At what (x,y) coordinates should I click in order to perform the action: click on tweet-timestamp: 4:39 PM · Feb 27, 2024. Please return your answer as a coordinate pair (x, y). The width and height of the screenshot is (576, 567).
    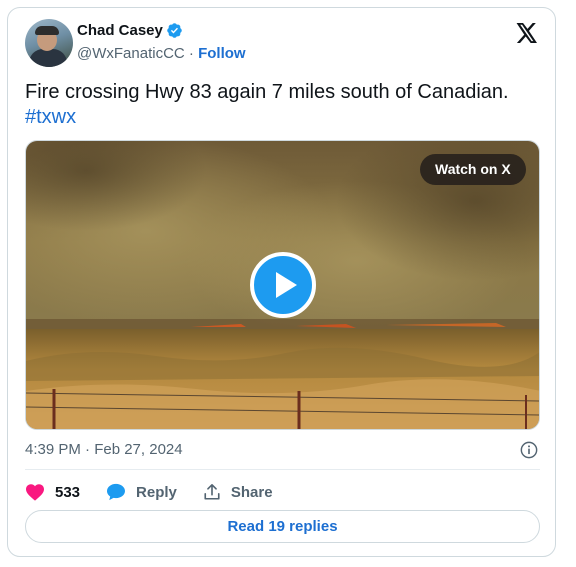
    Looking at the image, I should click on (104, 449).